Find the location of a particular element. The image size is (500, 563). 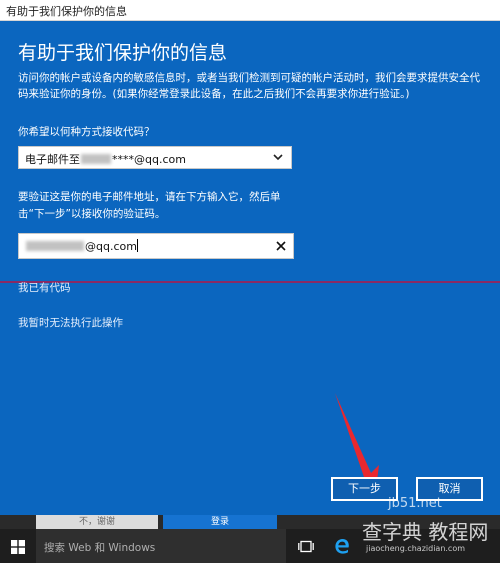

code-method-select: 电子邮件至 ****@qq.com is located at coordinates (155, 157).